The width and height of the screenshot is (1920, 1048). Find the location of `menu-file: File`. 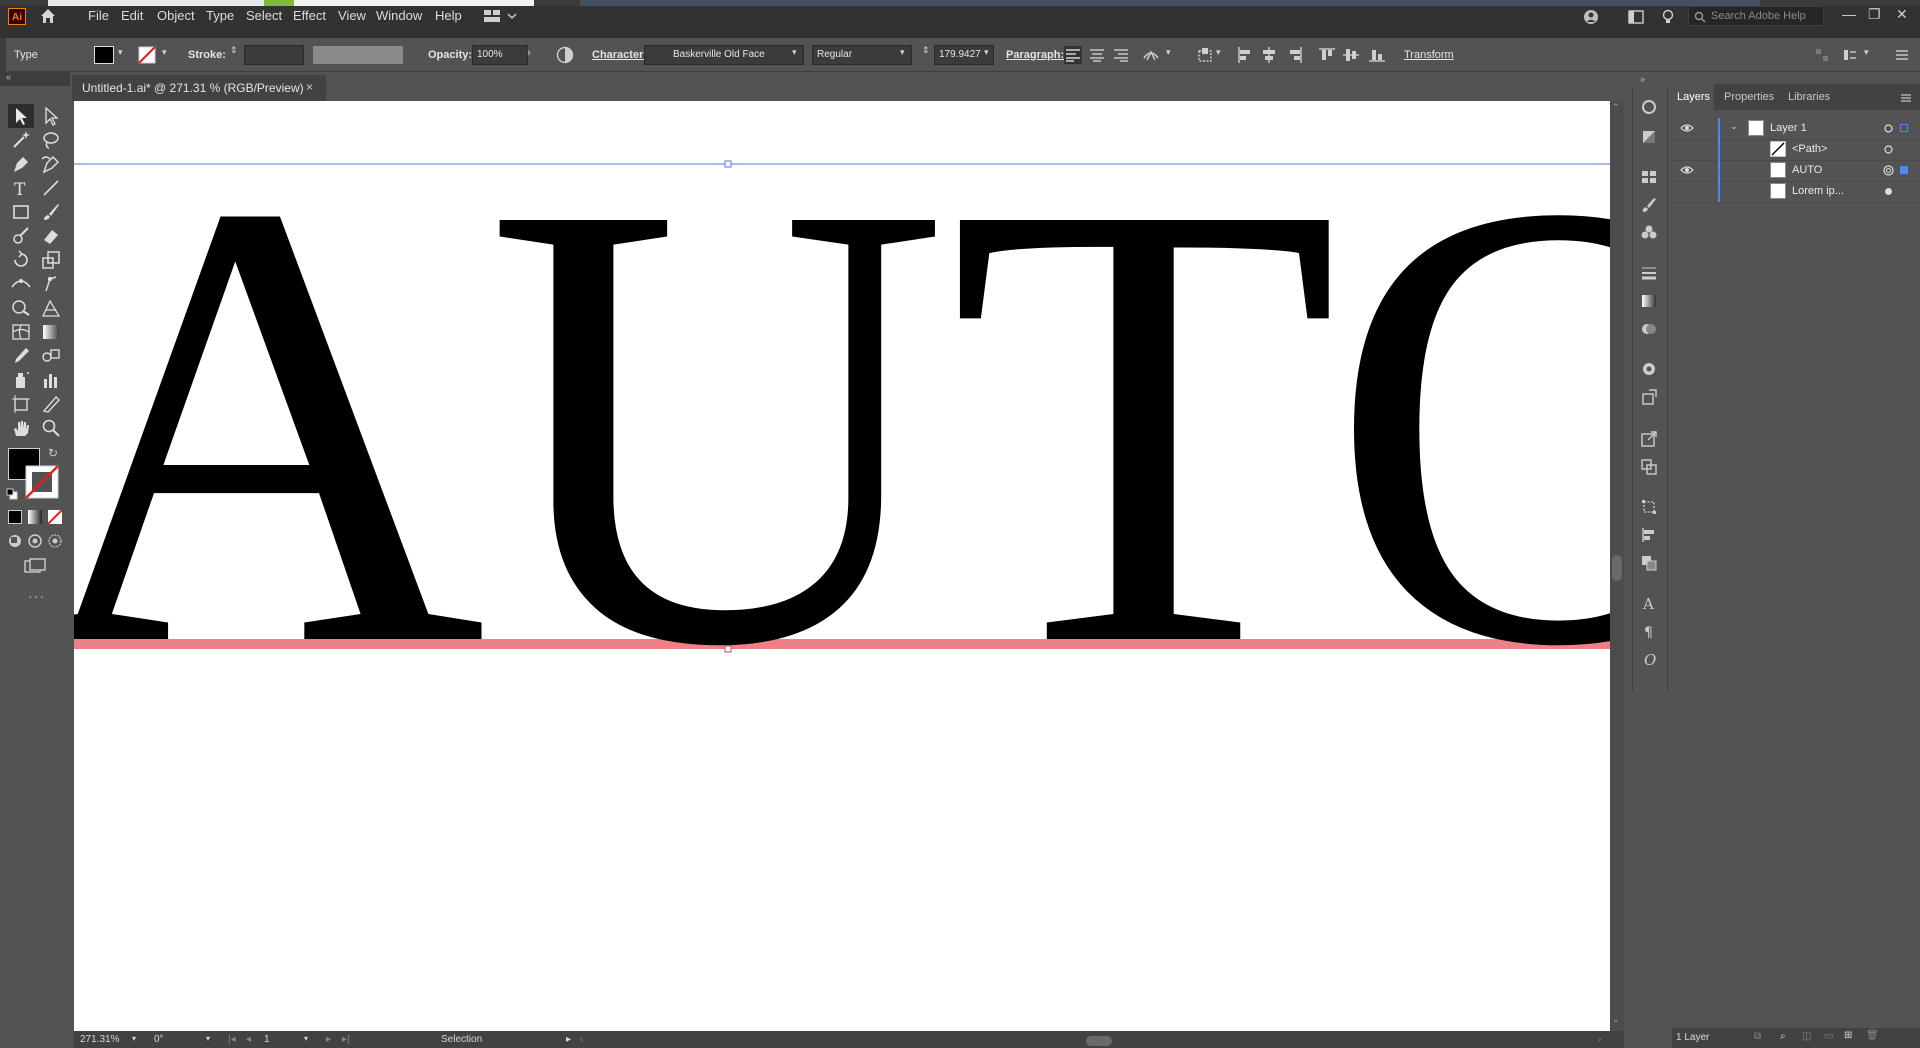

menu-file: File is located at coordinates (98, 15).